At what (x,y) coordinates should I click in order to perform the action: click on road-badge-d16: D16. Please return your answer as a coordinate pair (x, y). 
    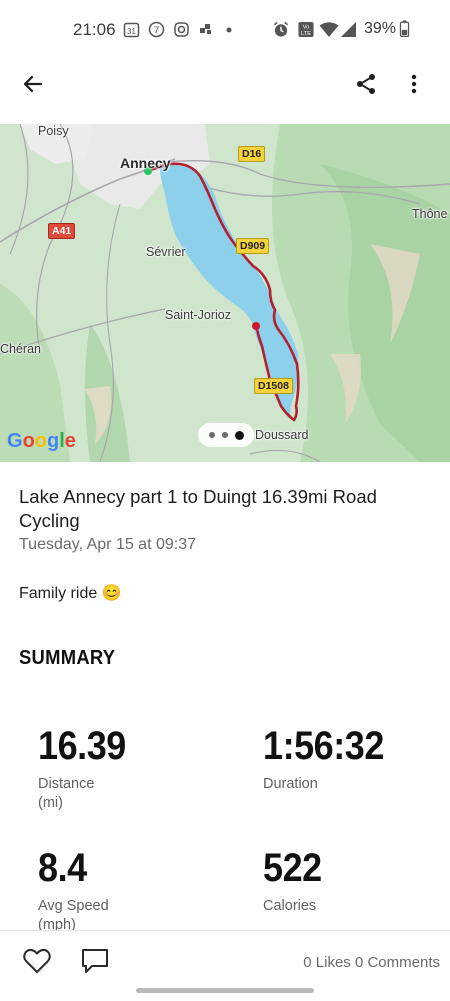
    Looking at the image, I should click on (252, 154).